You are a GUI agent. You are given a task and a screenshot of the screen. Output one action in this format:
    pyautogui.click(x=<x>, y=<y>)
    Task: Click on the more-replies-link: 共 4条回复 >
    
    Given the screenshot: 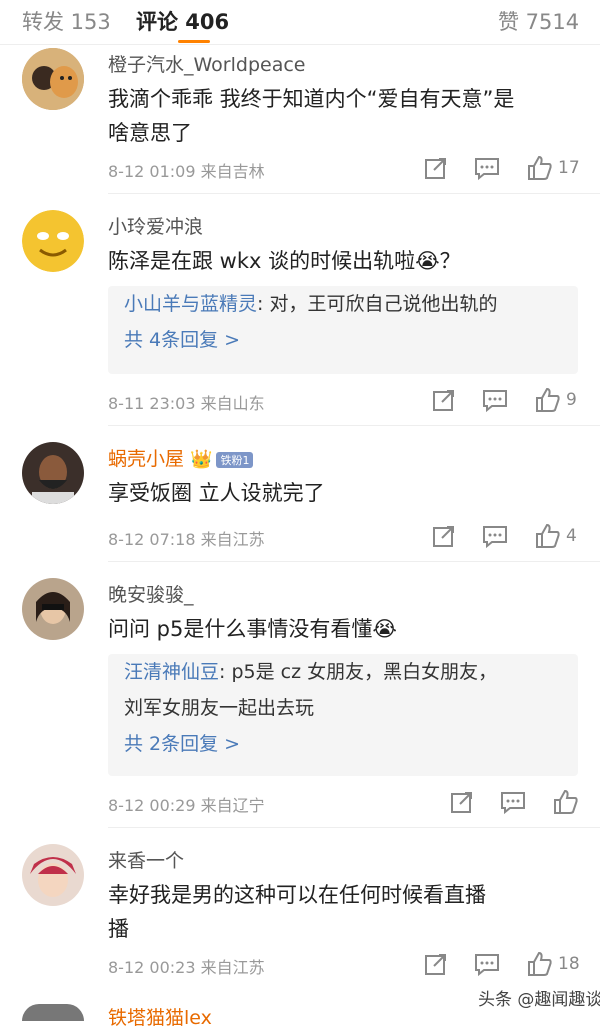 What is the action you would take?
    pyautogui.click(x=343, y=340)
    